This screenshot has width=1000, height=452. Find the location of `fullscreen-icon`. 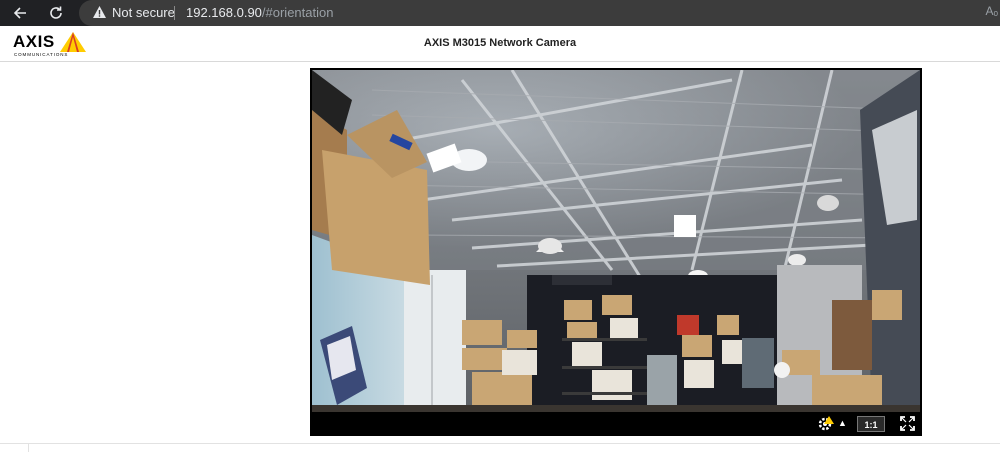

fullscreen-icon is located at coordinates (907, 423).